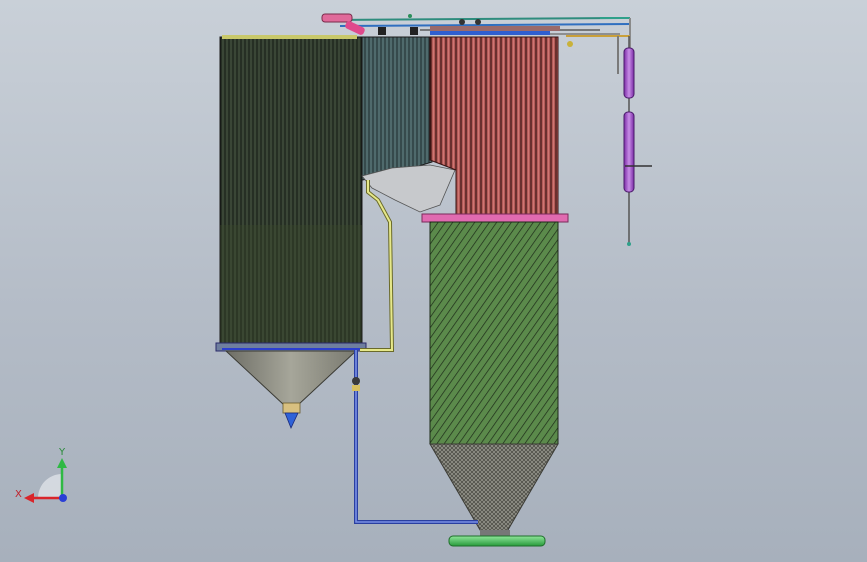  I want to click on drain-valve, so click(356, 381).